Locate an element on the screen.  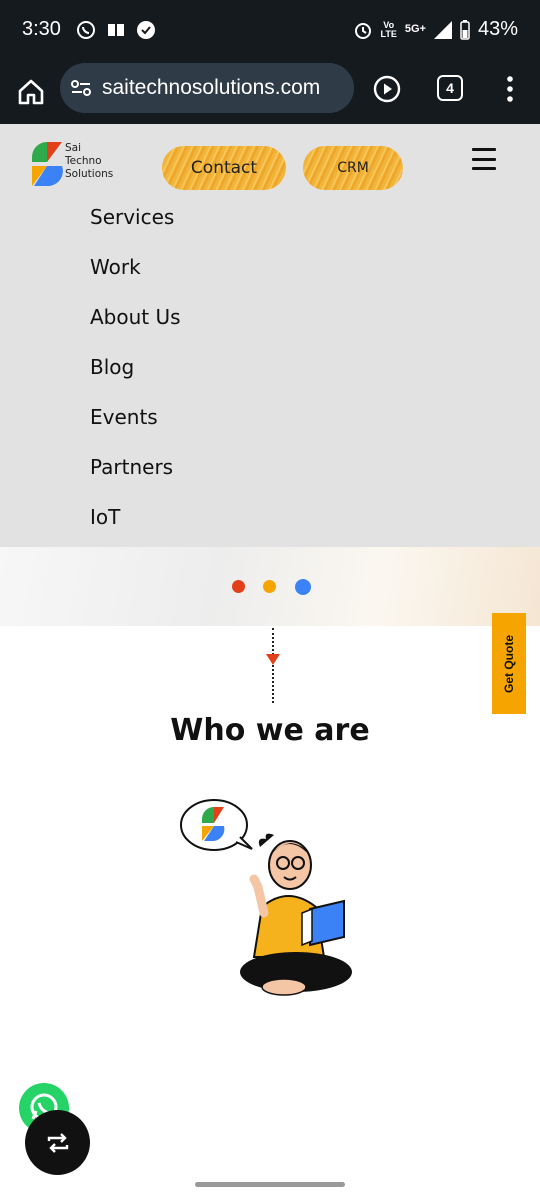
crm-button: CRM is located at coordinates (353, 168).